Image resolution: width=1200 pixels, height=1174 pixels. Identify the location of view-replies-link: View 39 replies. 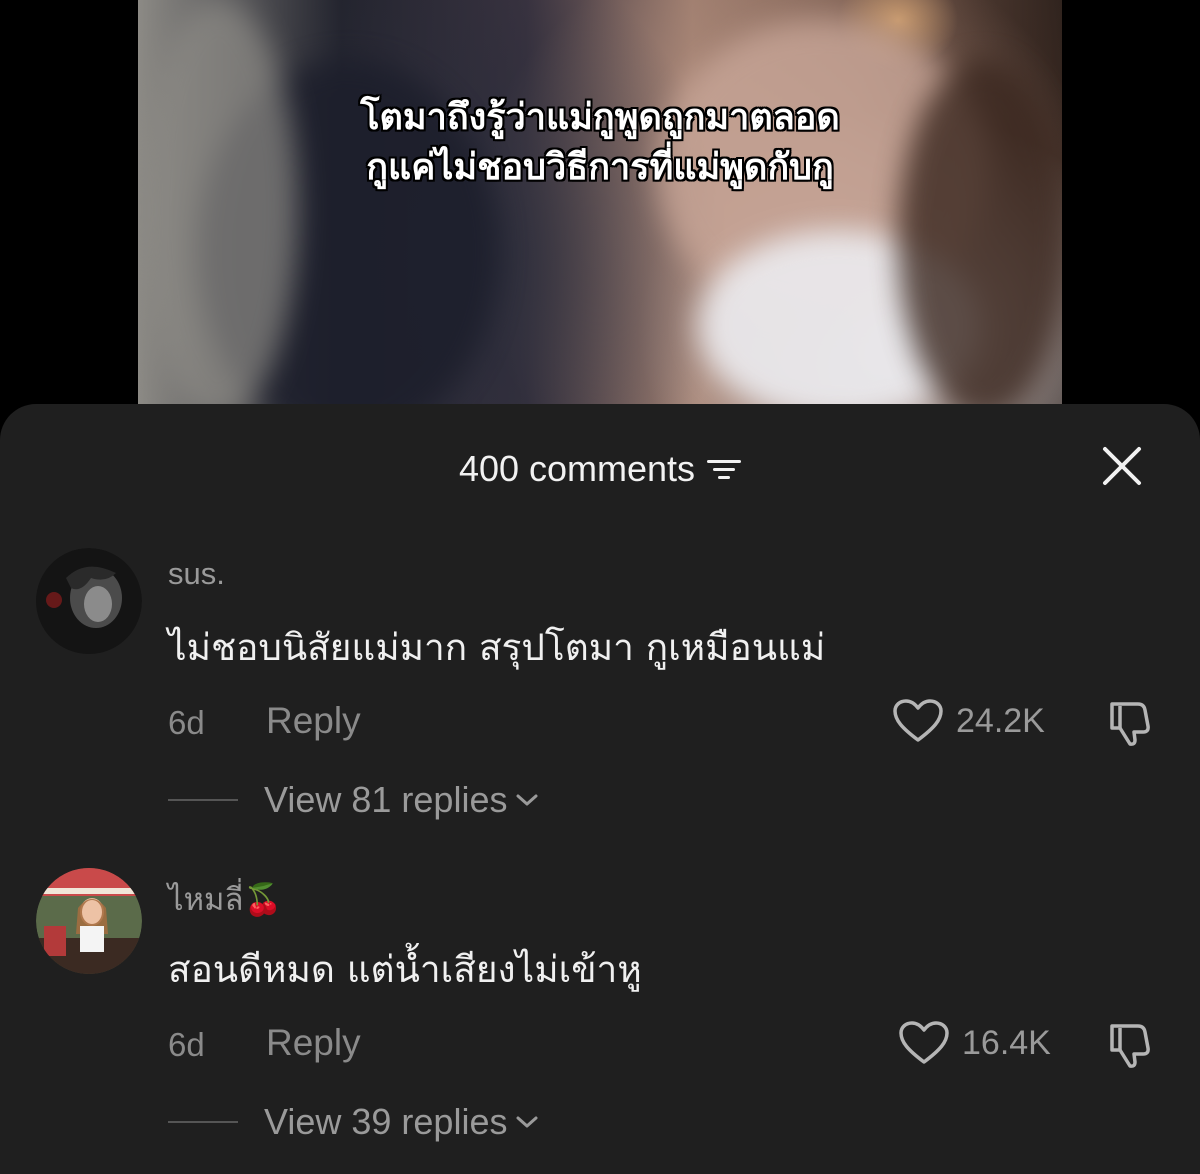
(385, 1122).